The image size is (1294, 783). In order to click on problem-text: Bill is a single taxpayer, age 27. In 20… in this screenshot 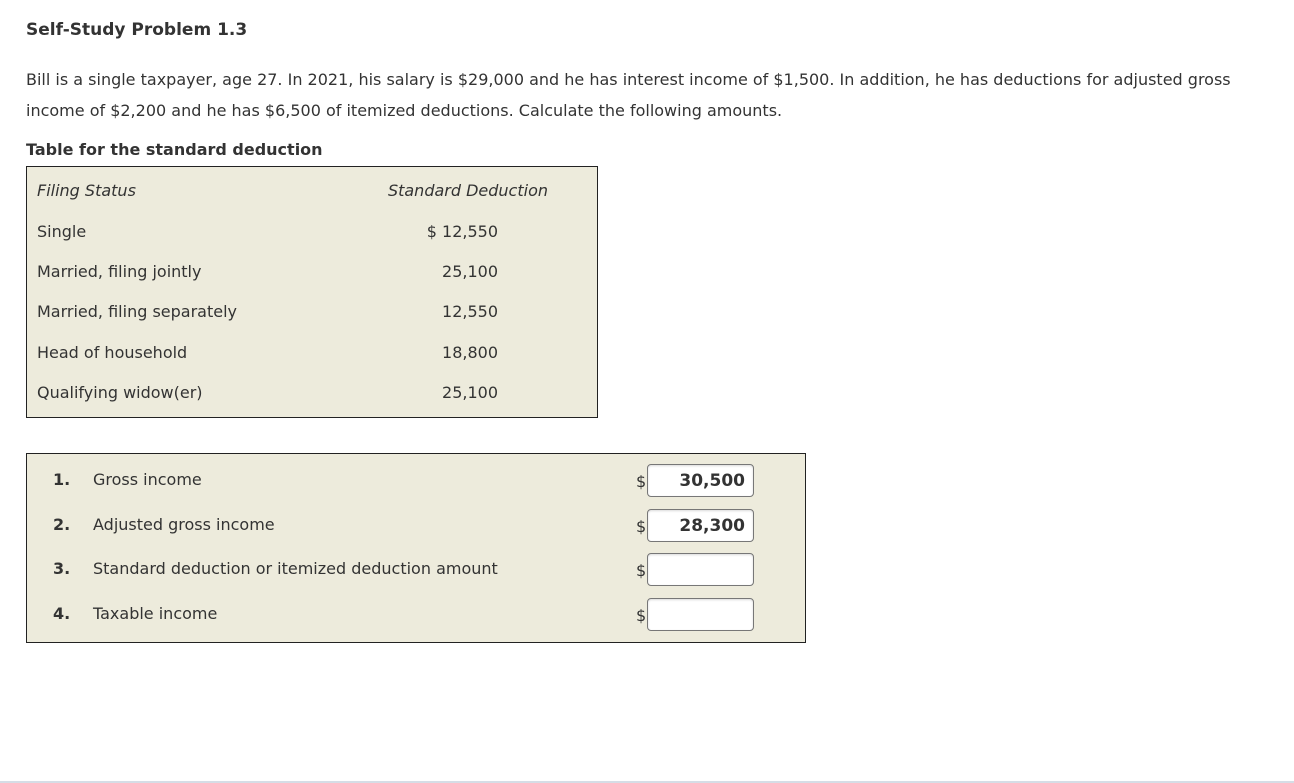, I will do `click(628, 95)`.